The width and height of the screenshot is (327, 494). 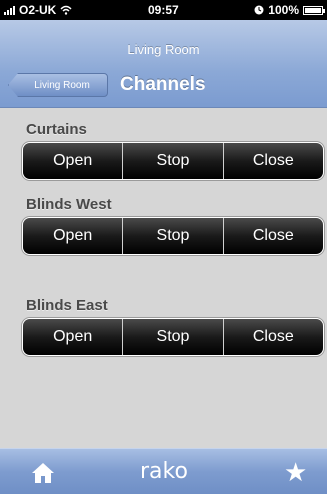 What do you see at coordinates (163, 49) in the screenshot?
I see `nav-subtitle: Living Room` at bounding box center [163, 49].